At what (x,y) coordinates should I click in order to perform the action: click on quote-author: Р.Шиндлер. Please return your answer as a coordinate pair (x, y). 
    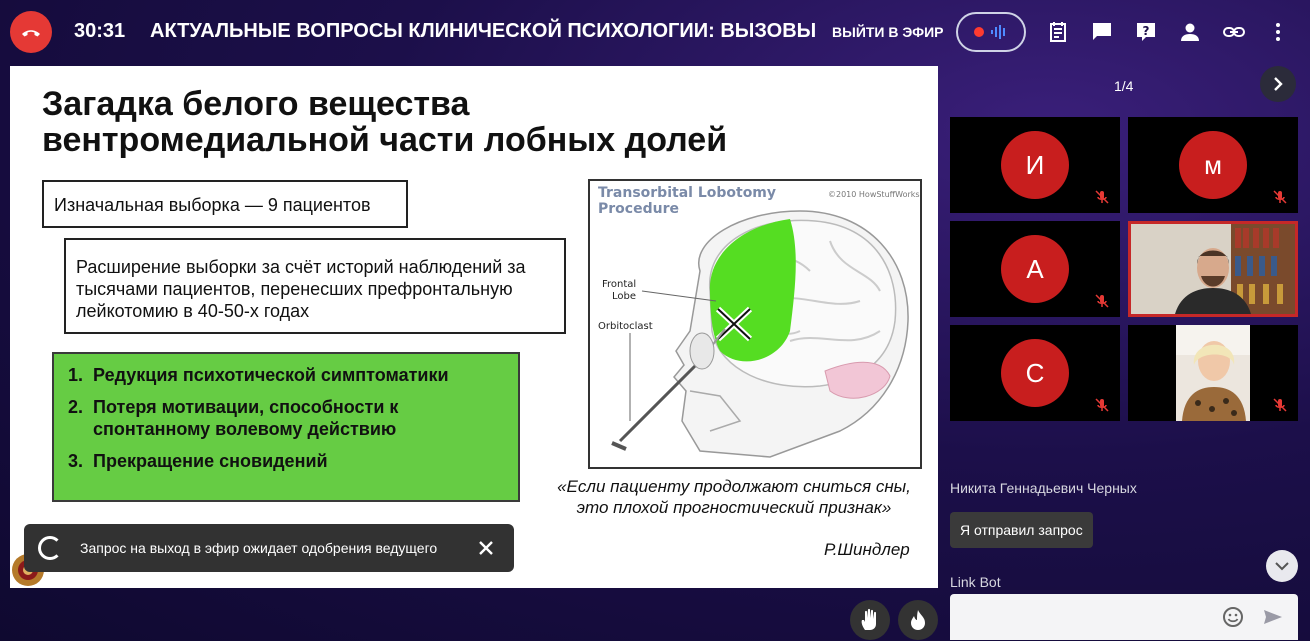
    Looking at the image, I should click on (867, 549).